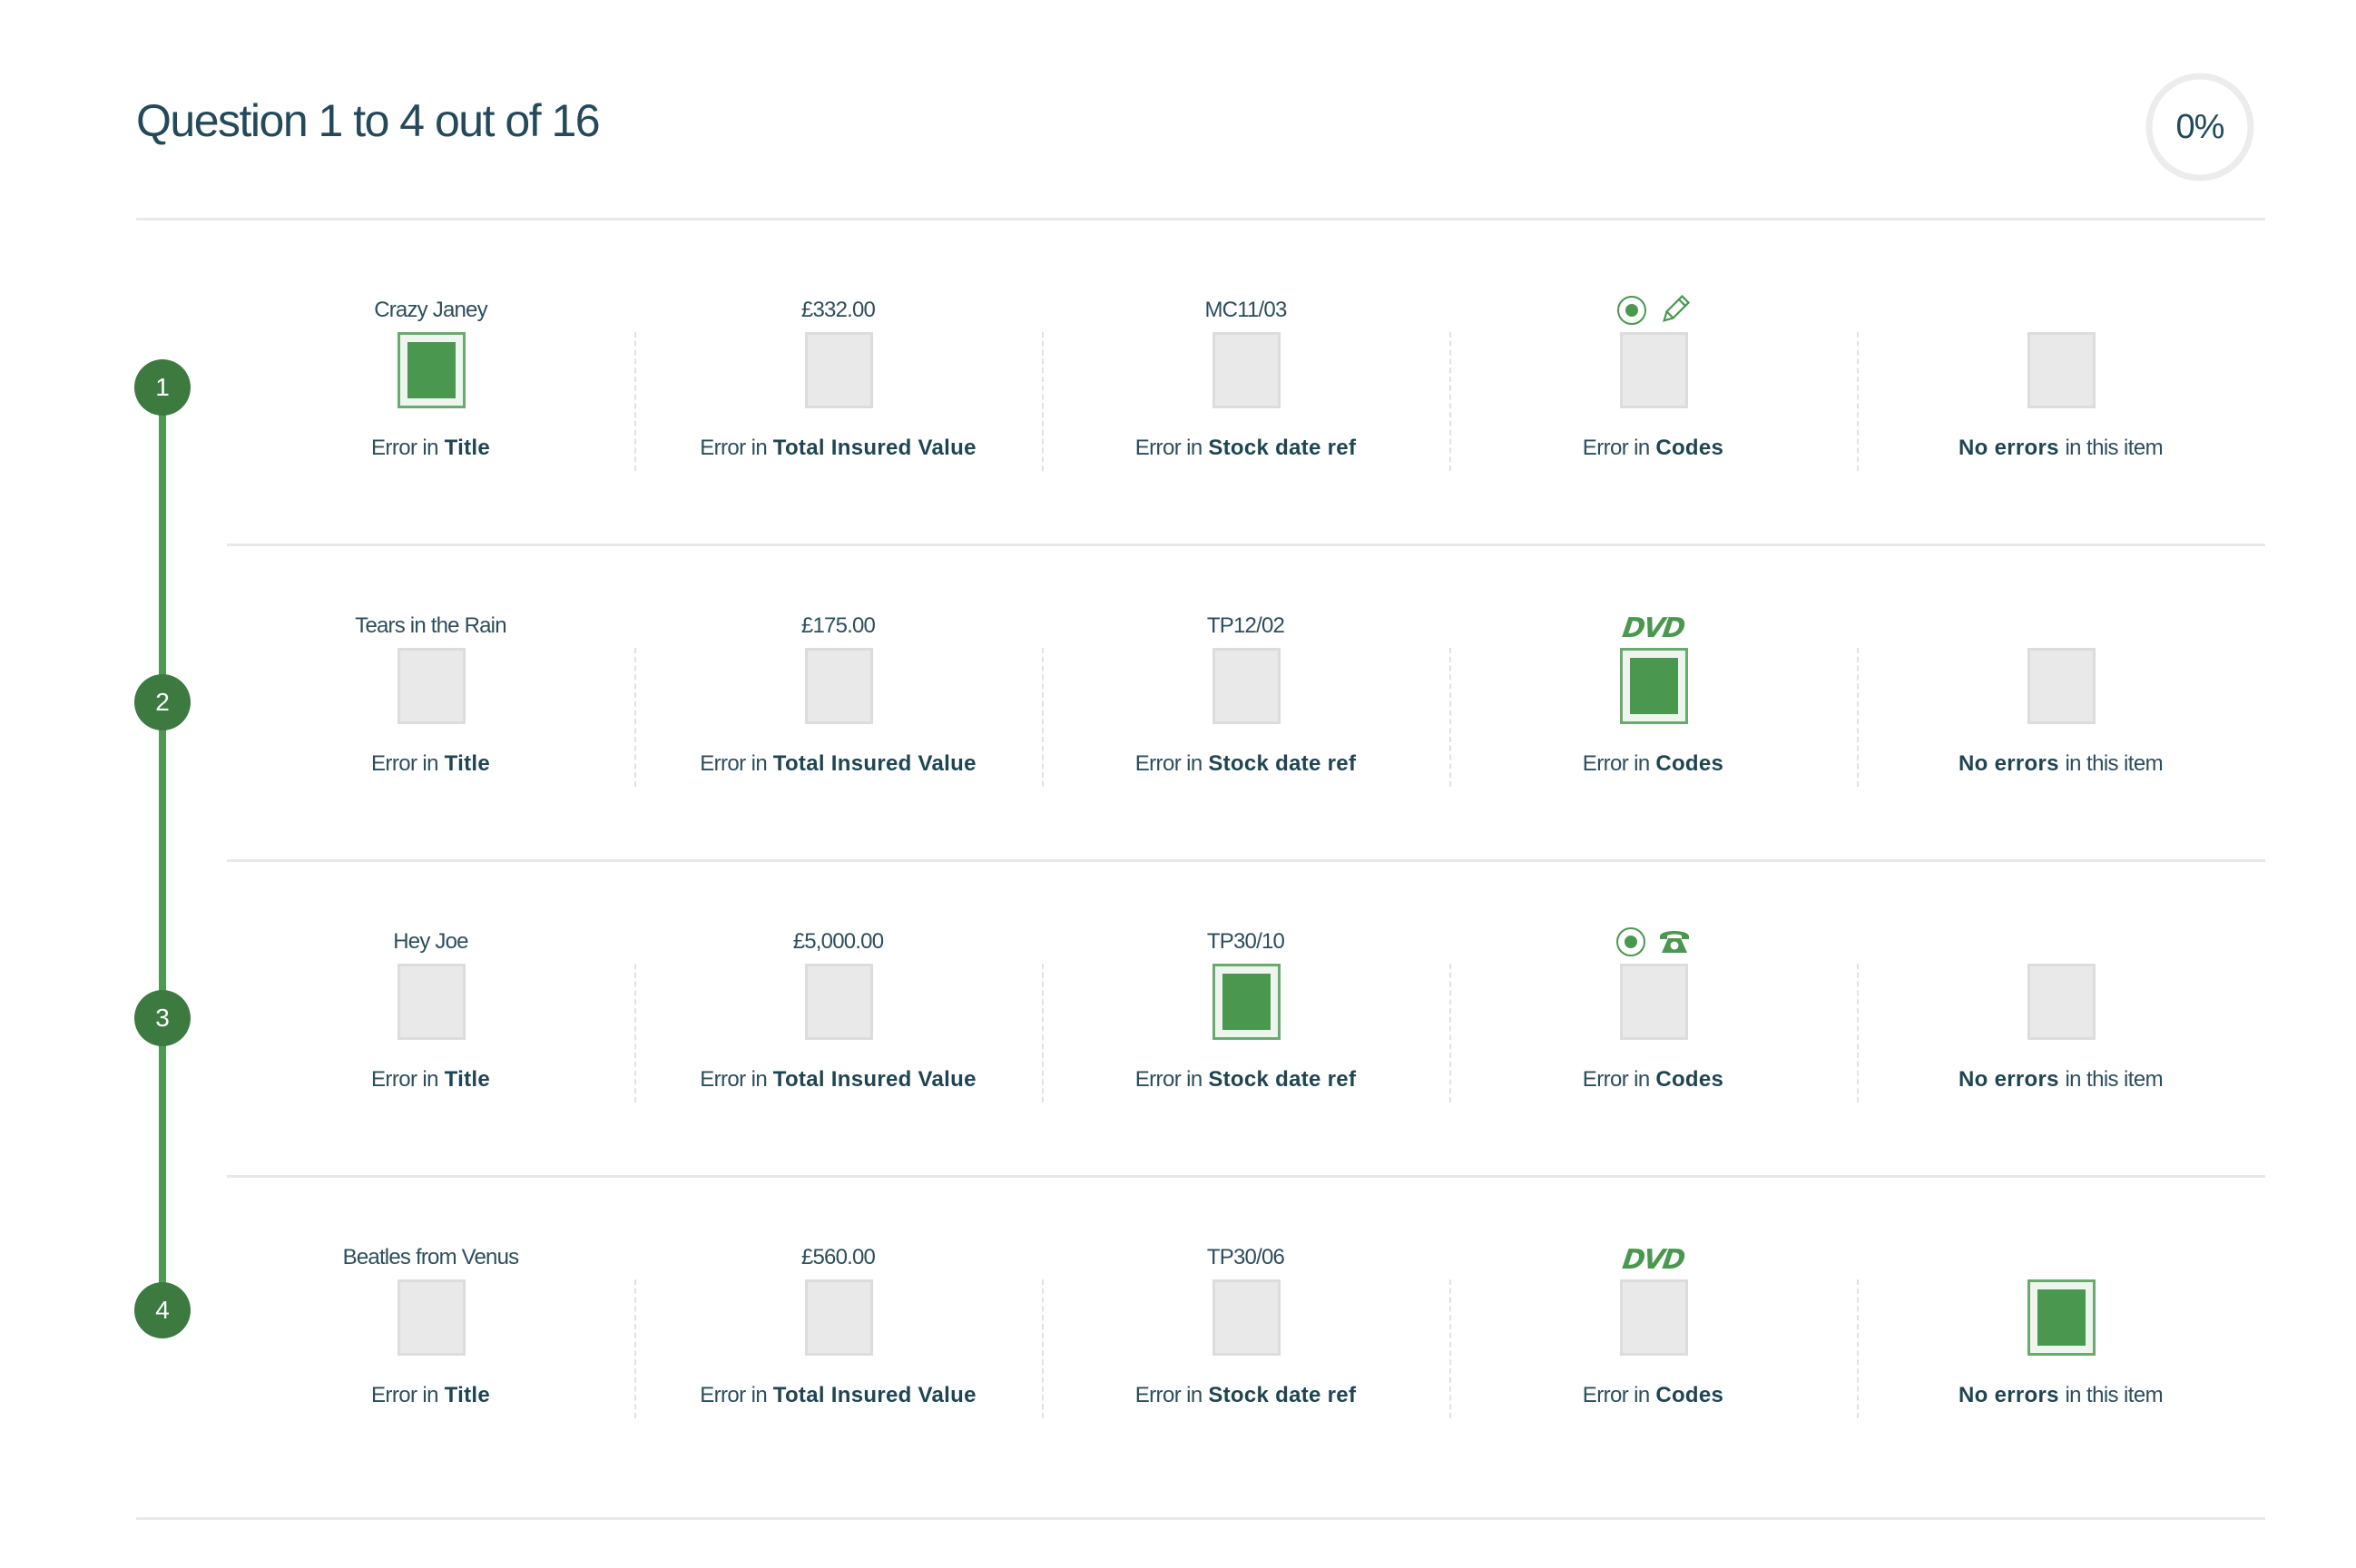  I want to click on progress-percent: 0%, so click(2200, 126).